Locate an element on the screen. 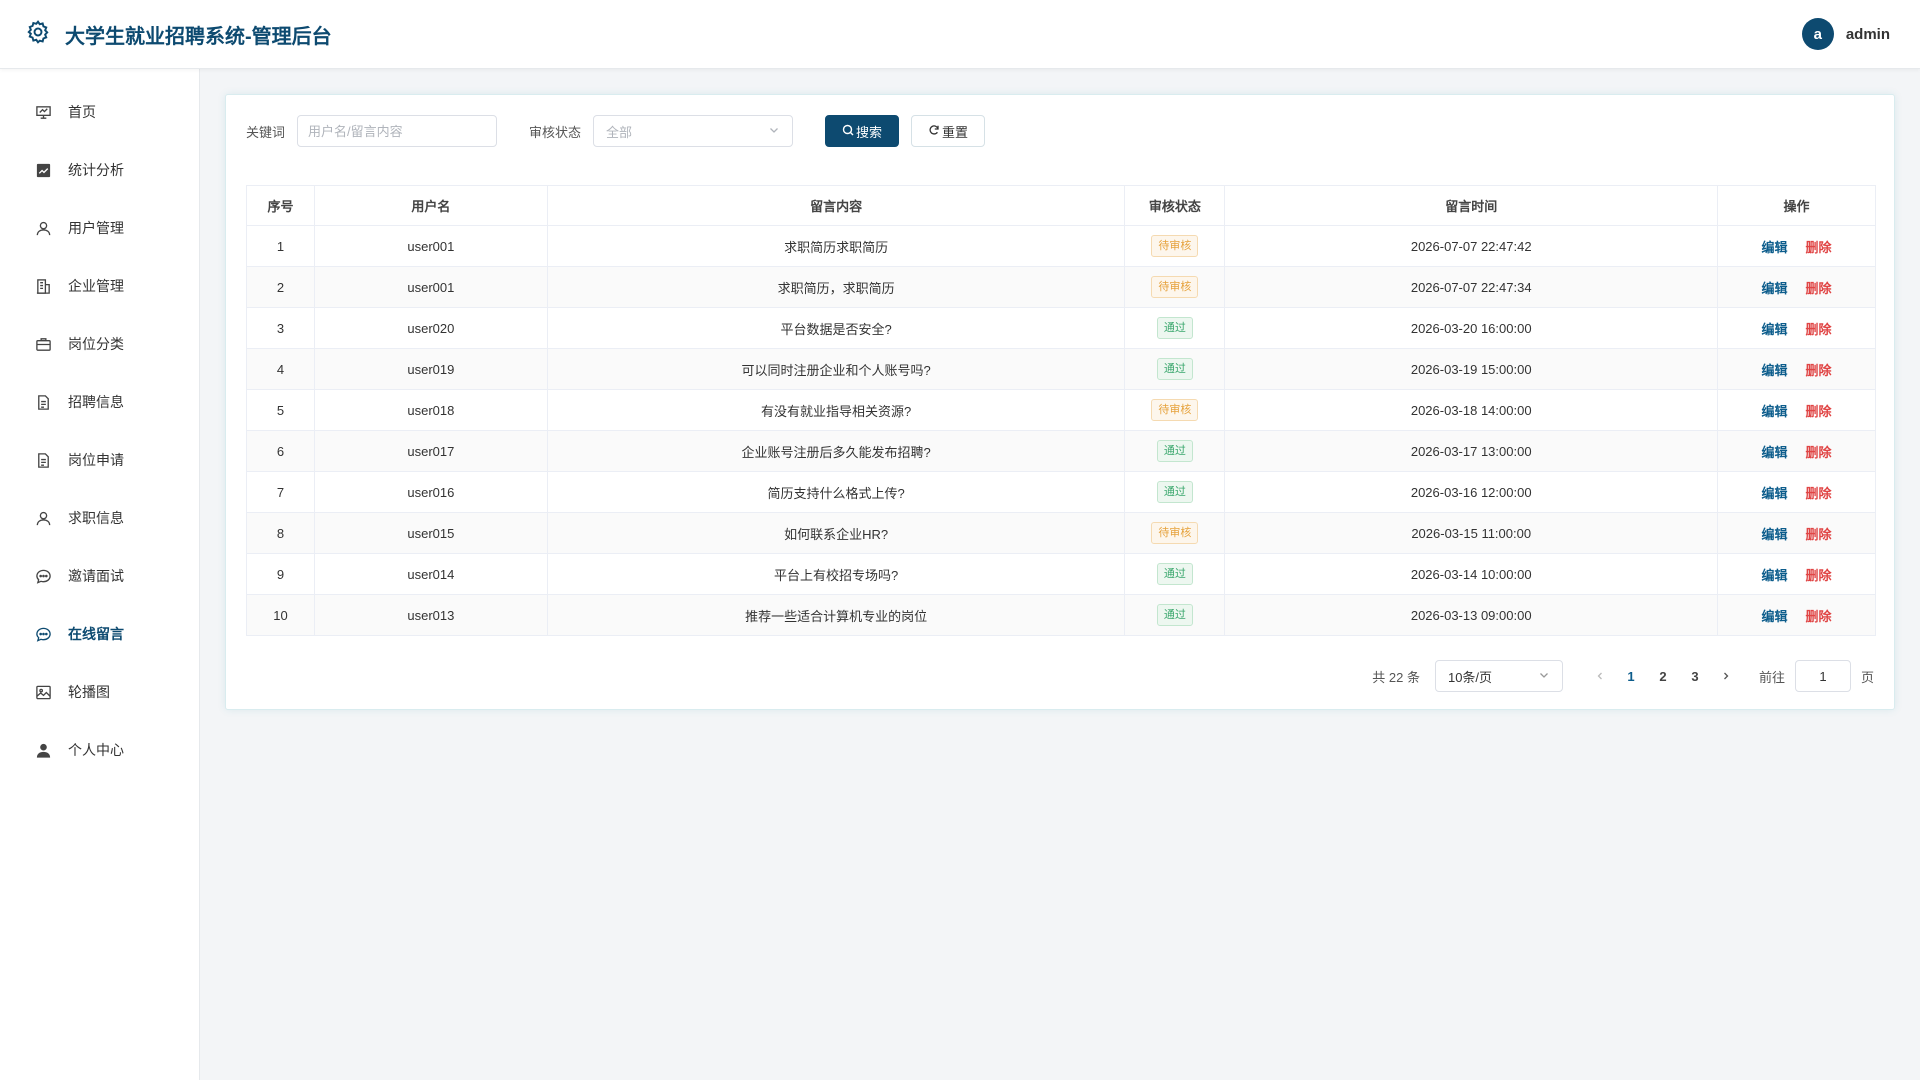 The width and height of the screenshot is (1920, 1080). sidebar-item-messages: 在线留言 is located at coordinates (99, 634).